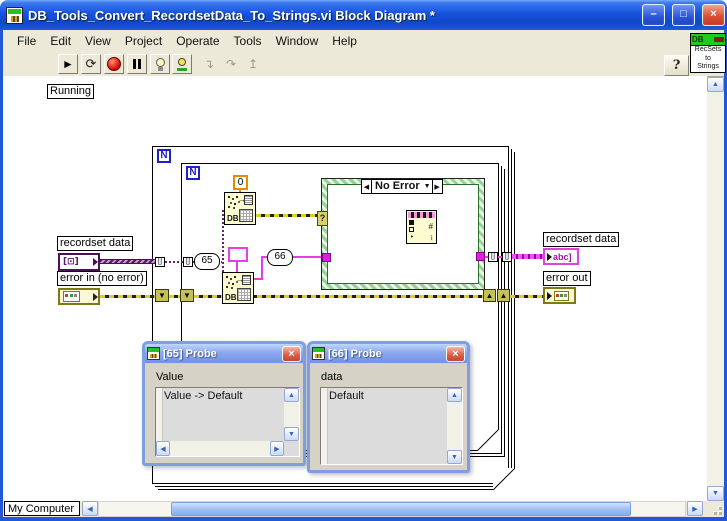 The height and width of the screenshot is (521, 727). Describe the element at coordinates (480, 256) in the screenshot. I see `case-output-tunnel` at that location.